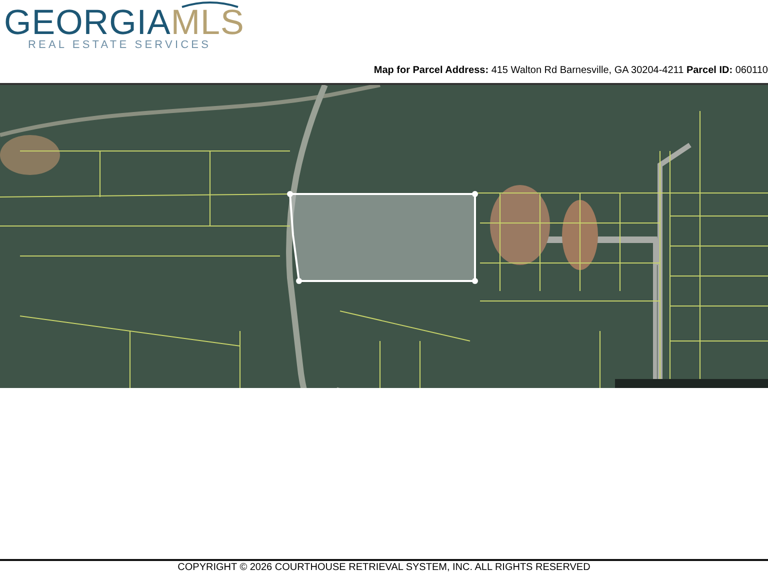  I want to click on copyright-notice: COPYRIGHT © 2026 COURTHOUSE RETRIEVAL SYSTEM, INC. ALL RIGHTS RESERVED, so click(384, 567).